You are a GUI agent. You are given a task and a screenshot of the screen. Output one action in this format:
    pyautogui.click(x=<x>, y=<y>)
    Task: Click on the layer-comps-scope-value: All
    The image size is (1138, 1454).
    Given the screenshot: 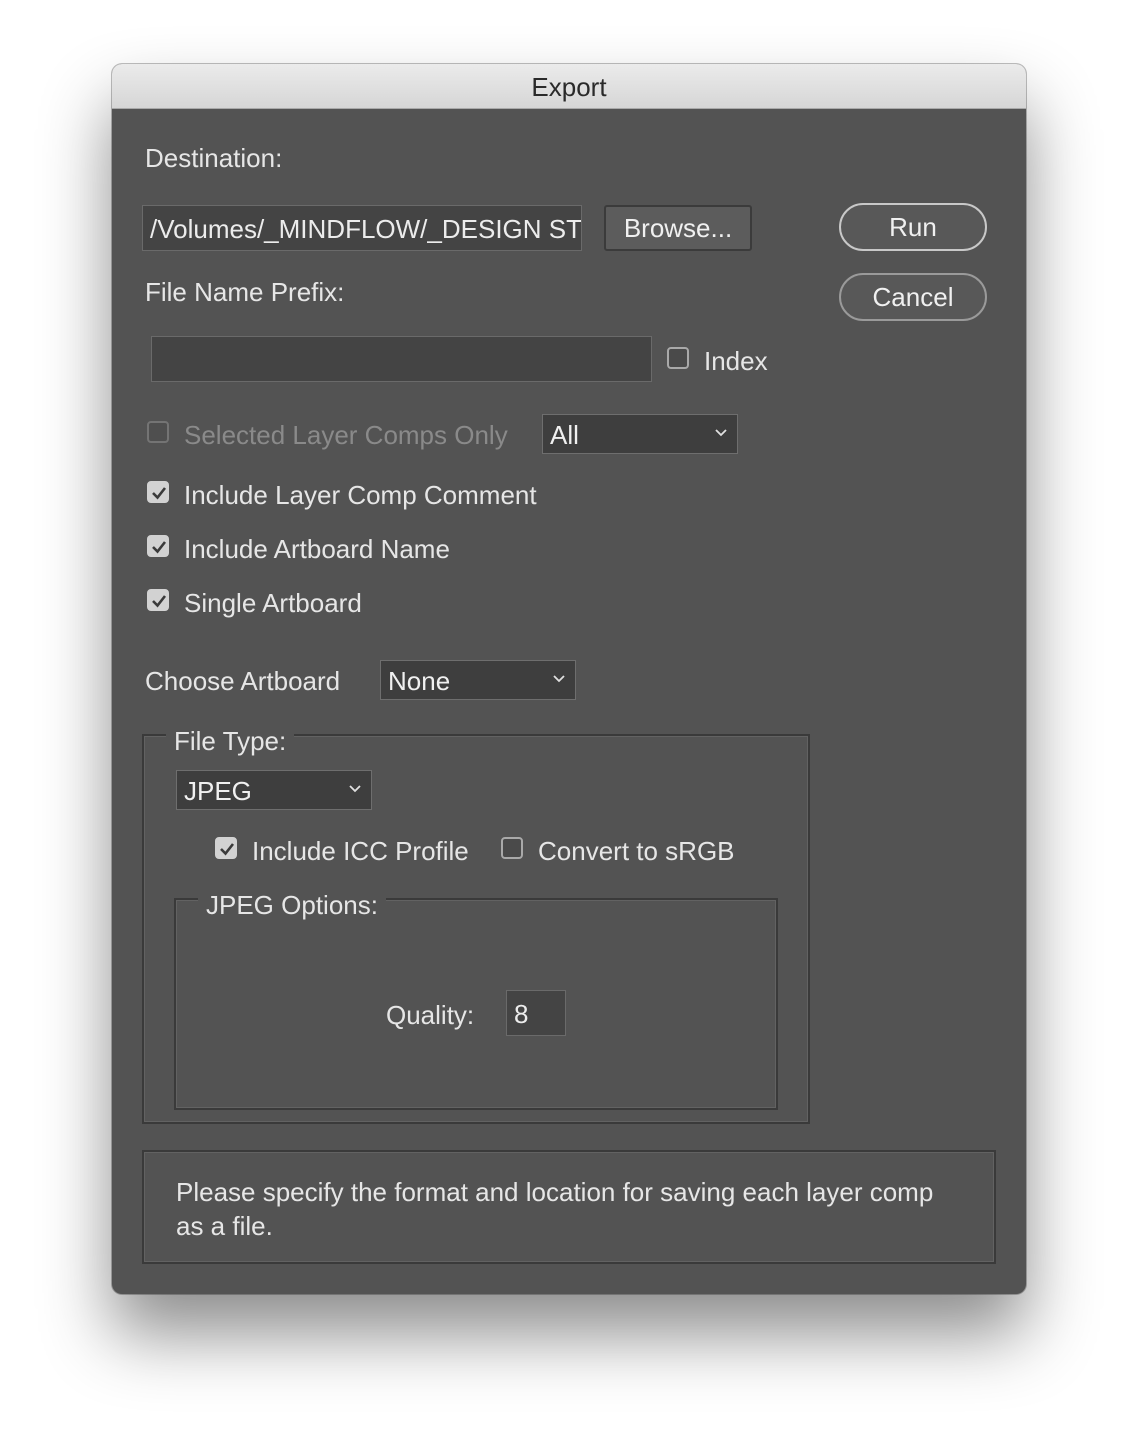 What is the action you would take?
    pyautogui.click(x=564, y=435)
    